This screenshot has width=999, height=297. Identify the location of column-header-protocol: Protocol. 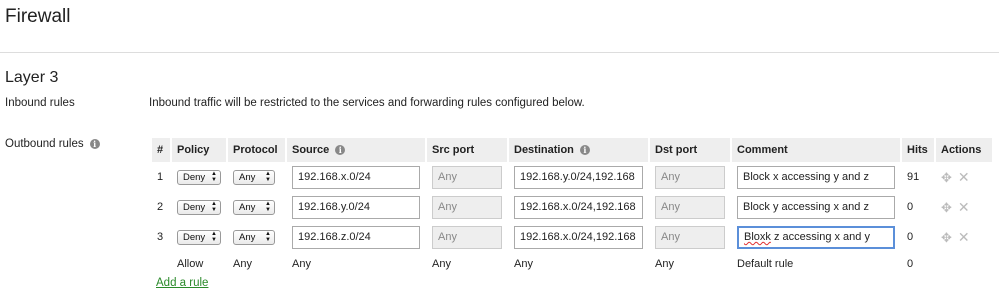
(256, 150).